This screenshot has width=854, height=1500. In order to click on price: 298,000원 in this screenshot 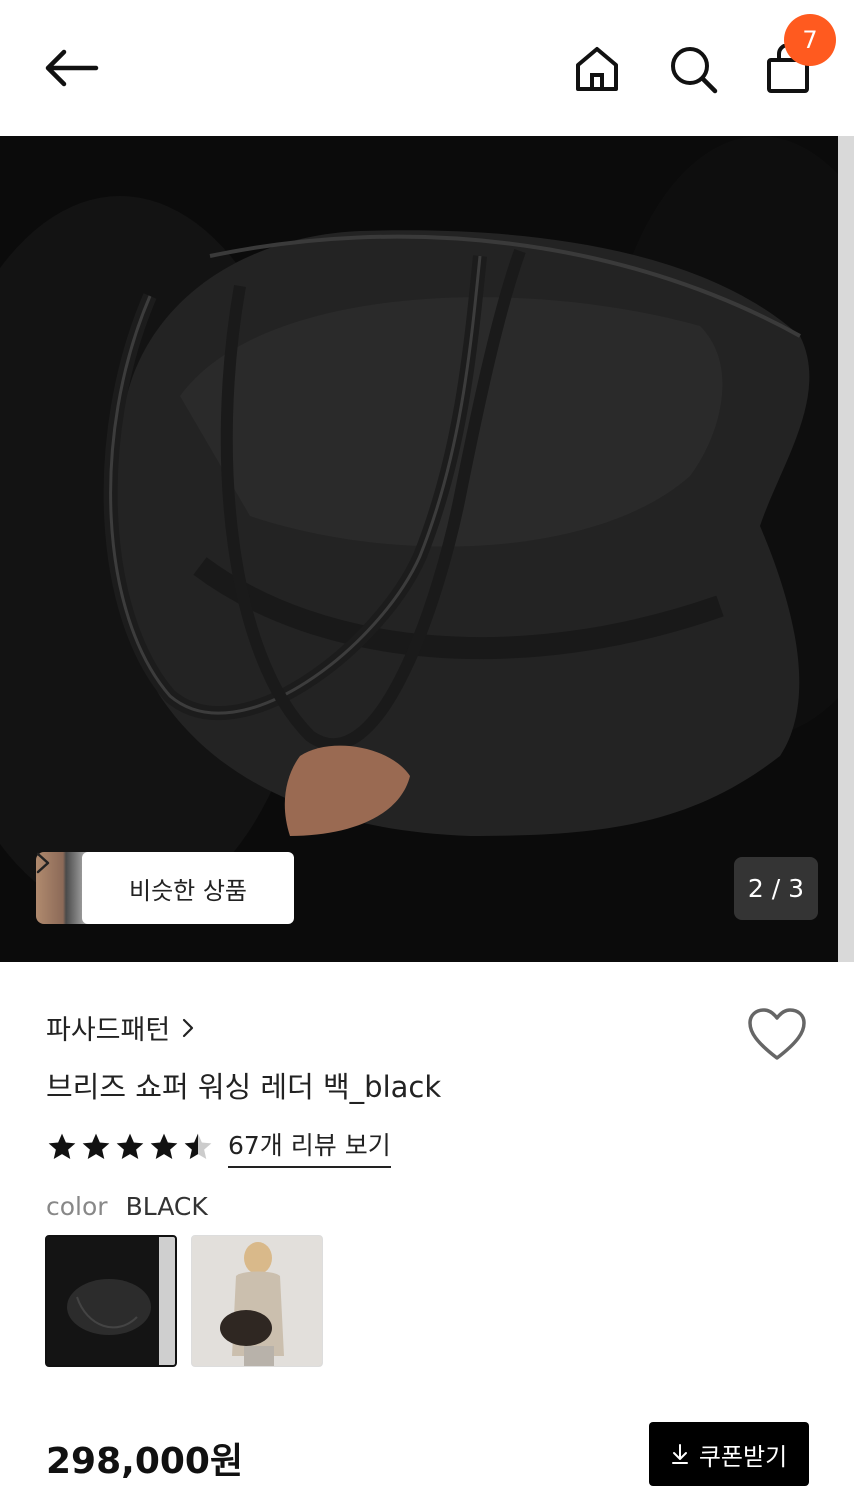, I will do `click(145, 1461)`.